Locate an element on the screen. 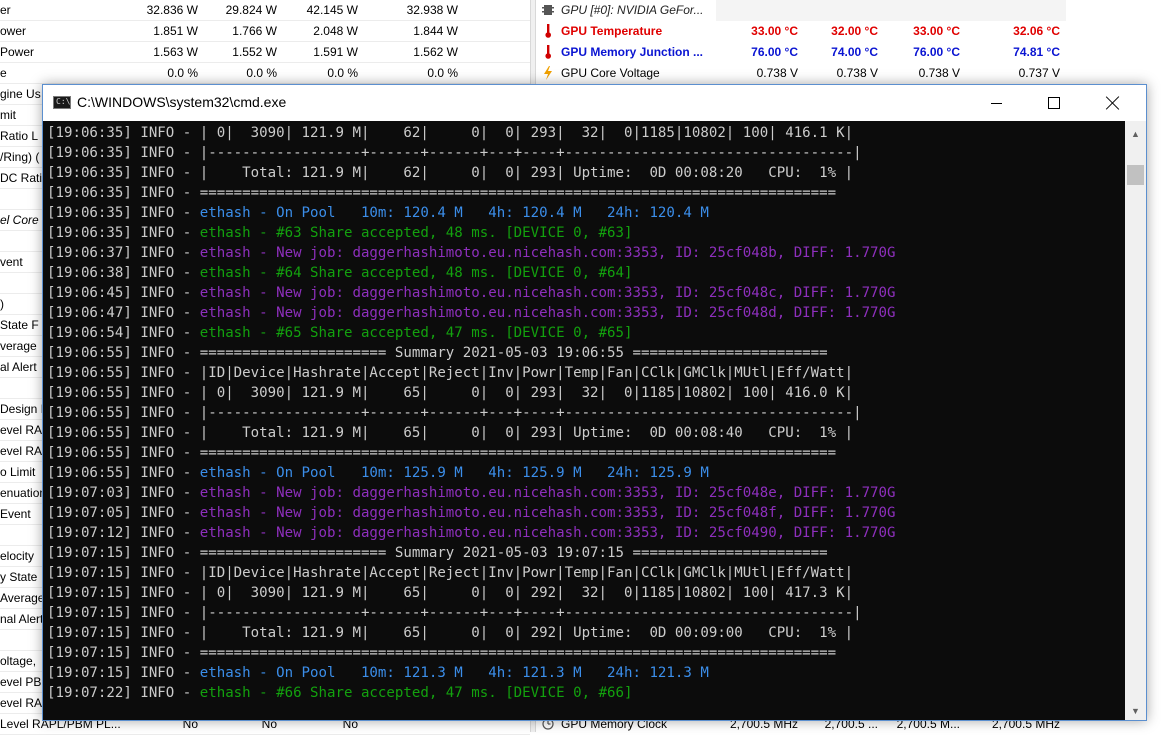 This screenshot has width=1161, height=735. sensor-average: 1.562 W is located at coordinates (435, 52).